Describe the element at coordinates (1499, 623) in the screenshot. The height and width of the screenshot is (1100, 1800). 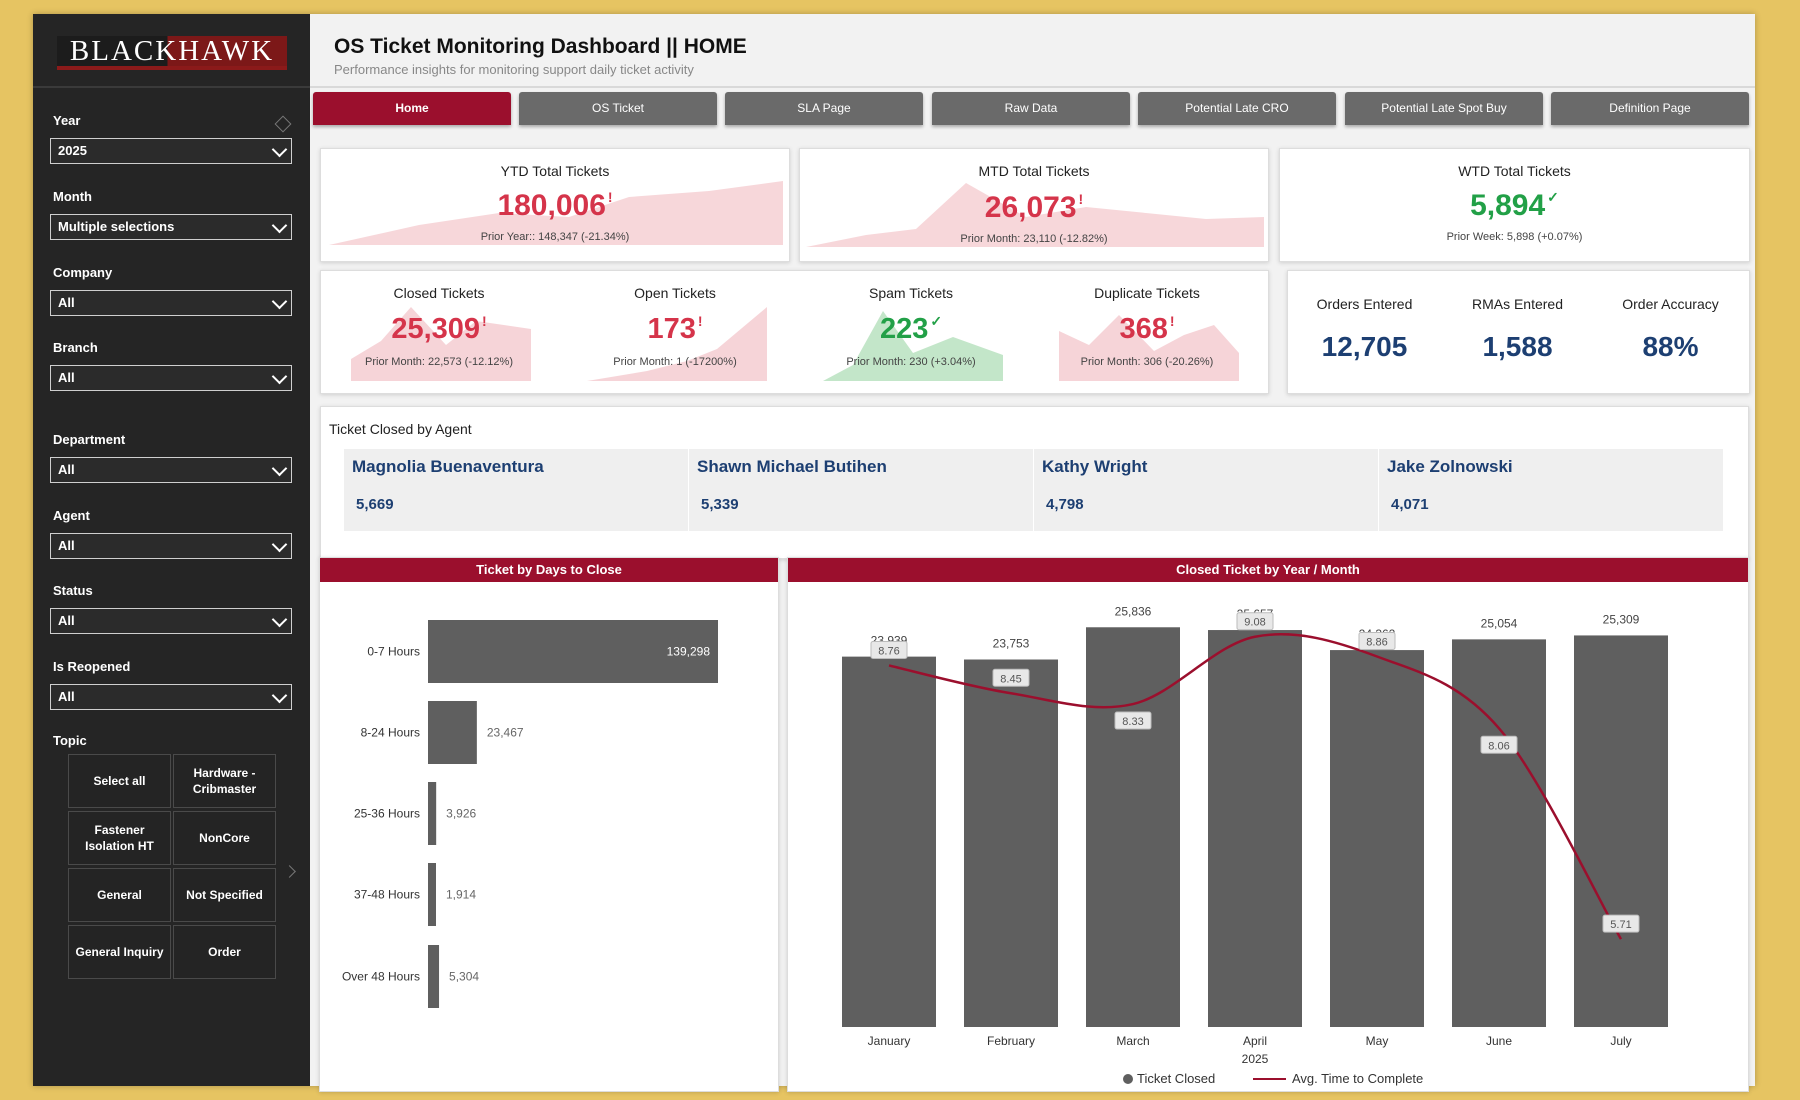
I see `bar-label: 25,054` at that location.